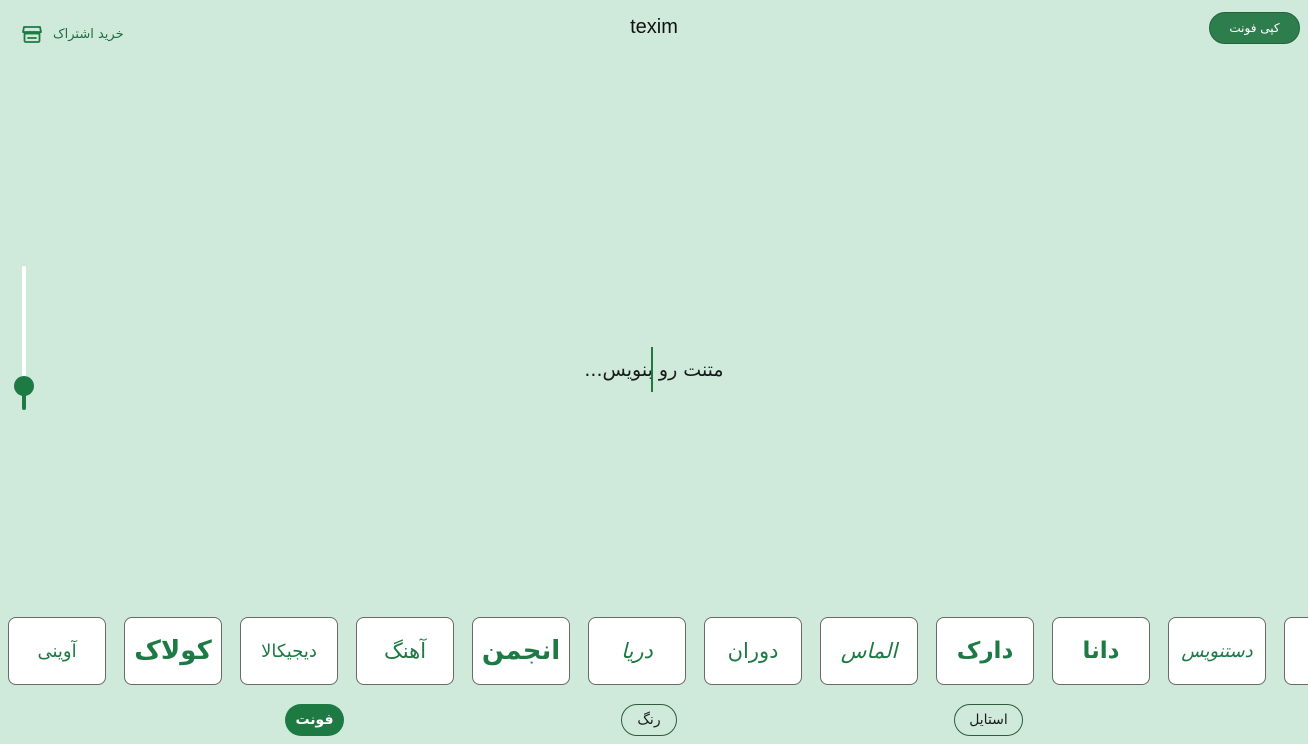  What do you see at coordinates (637, 651) in the screenshot?
I see `font-card-darya: دریا` at bounding box center [637, 651].